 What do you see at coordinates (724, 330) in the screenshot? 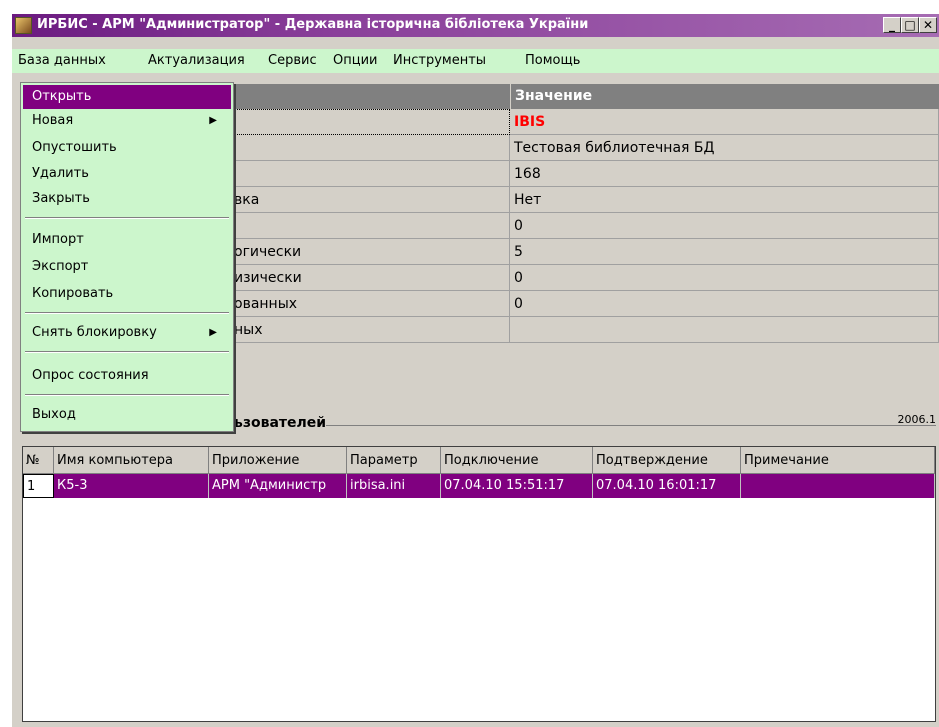
I see `property-value` at bounding box center [724, 330].